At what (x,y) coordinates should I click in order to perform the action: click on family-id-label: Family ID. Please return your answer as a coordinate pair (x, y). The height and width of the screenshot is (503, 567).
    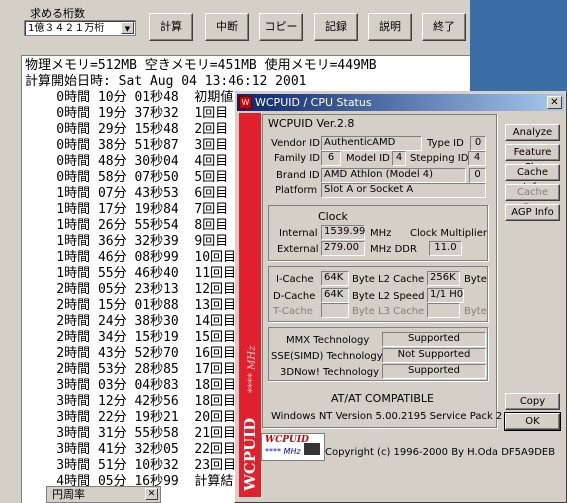
    Looking at the image, I should click on (297, 158).